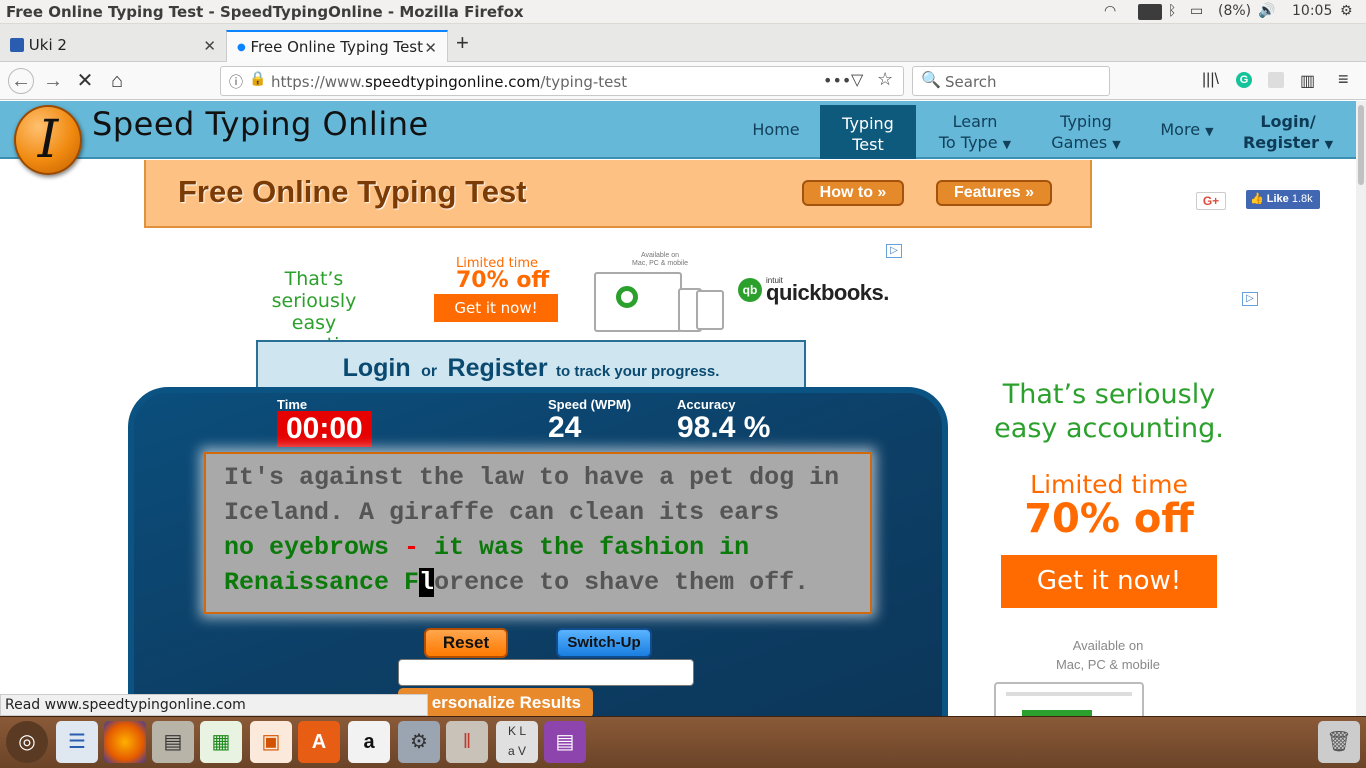 Image resolution: width=1366 pixels, height=768 pixels. Describe the element at coordinates (1361, 408) in the screenshot. I see `page-scrollbar` at that location.